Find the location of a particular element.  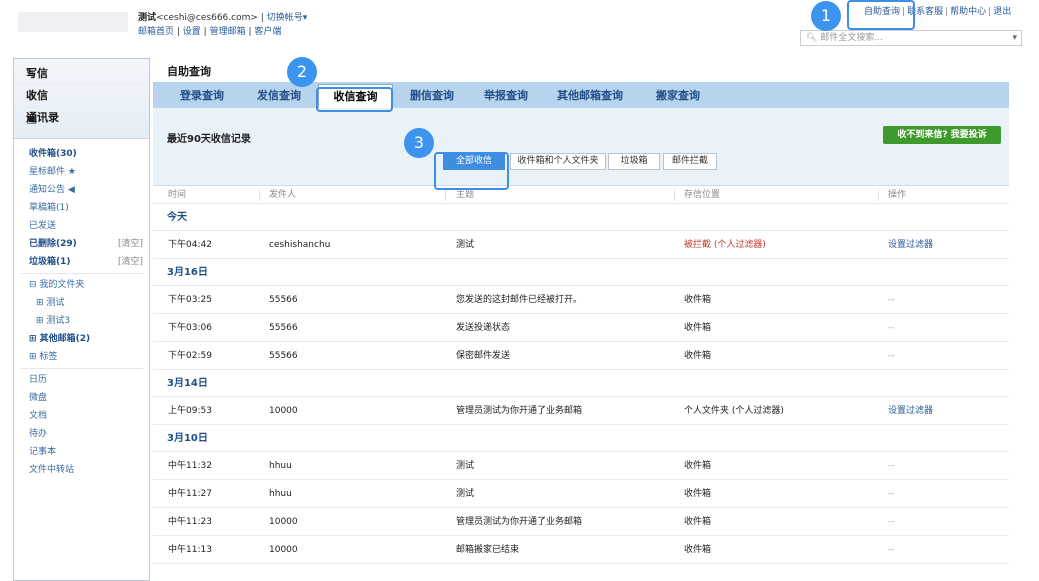

folder-item: 草稿箱(1) is located at coordinates (81, 208).